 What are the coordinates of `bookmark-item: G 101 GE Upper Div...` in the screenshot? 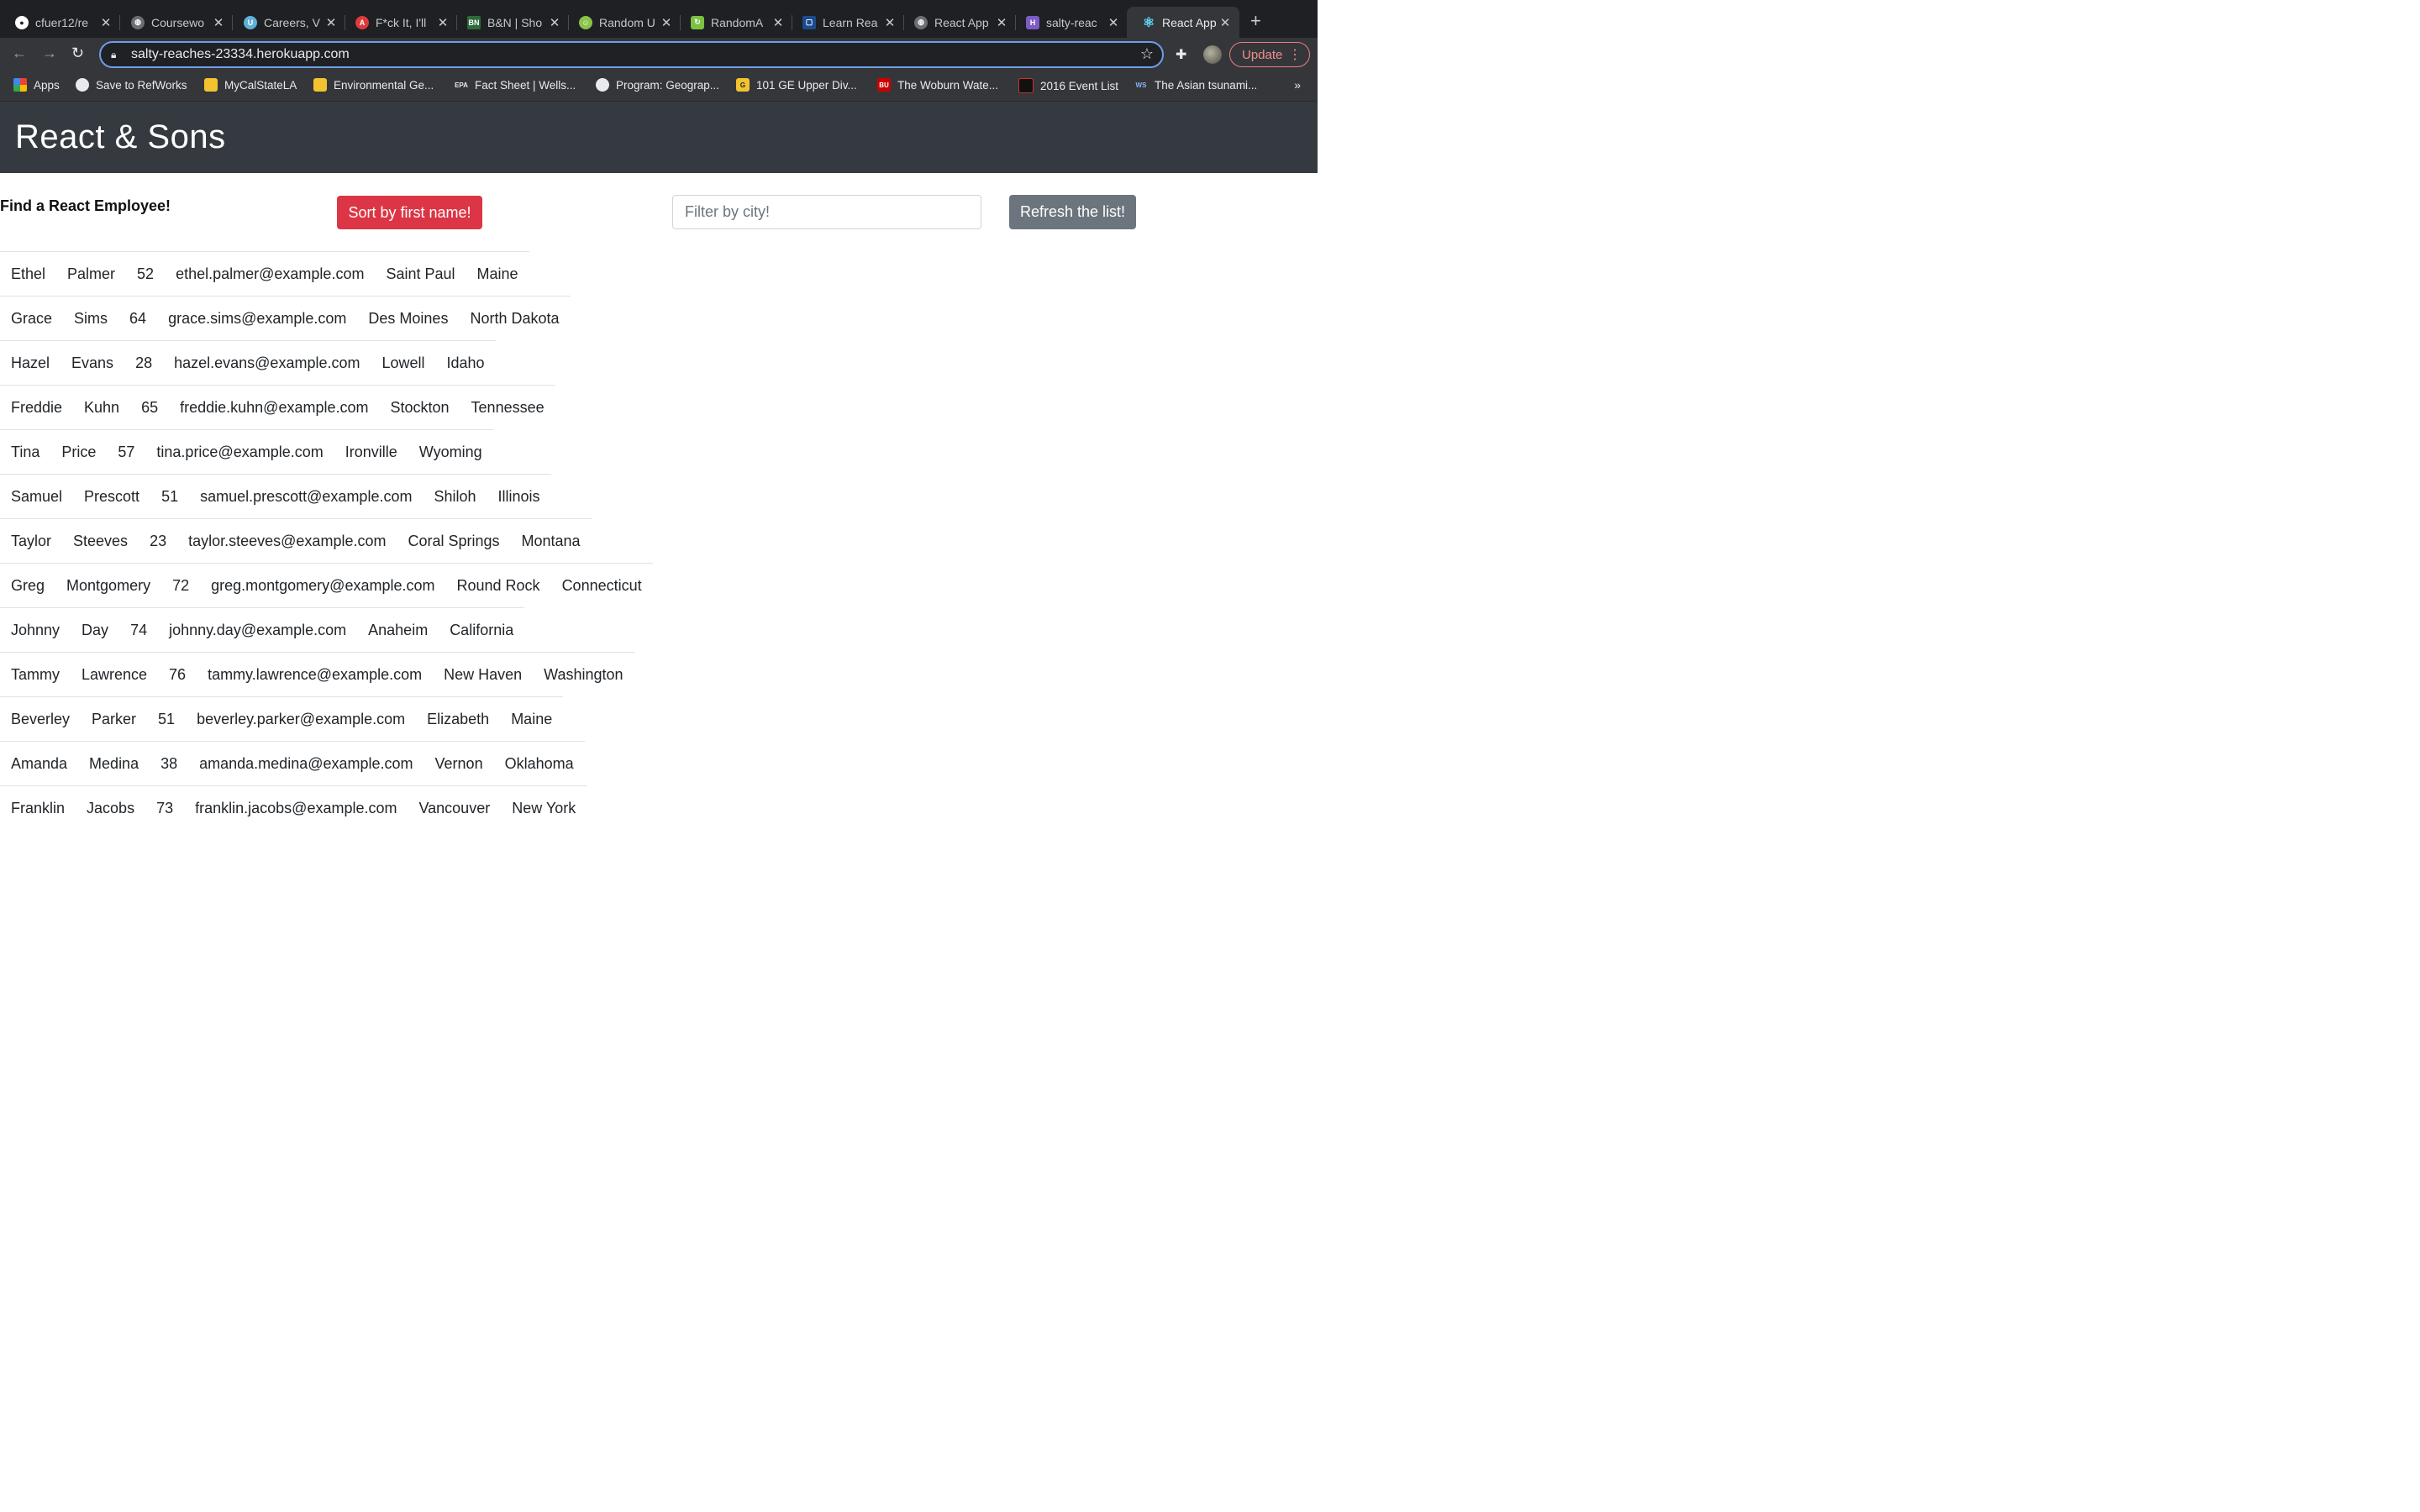 It's located at (796, 85).